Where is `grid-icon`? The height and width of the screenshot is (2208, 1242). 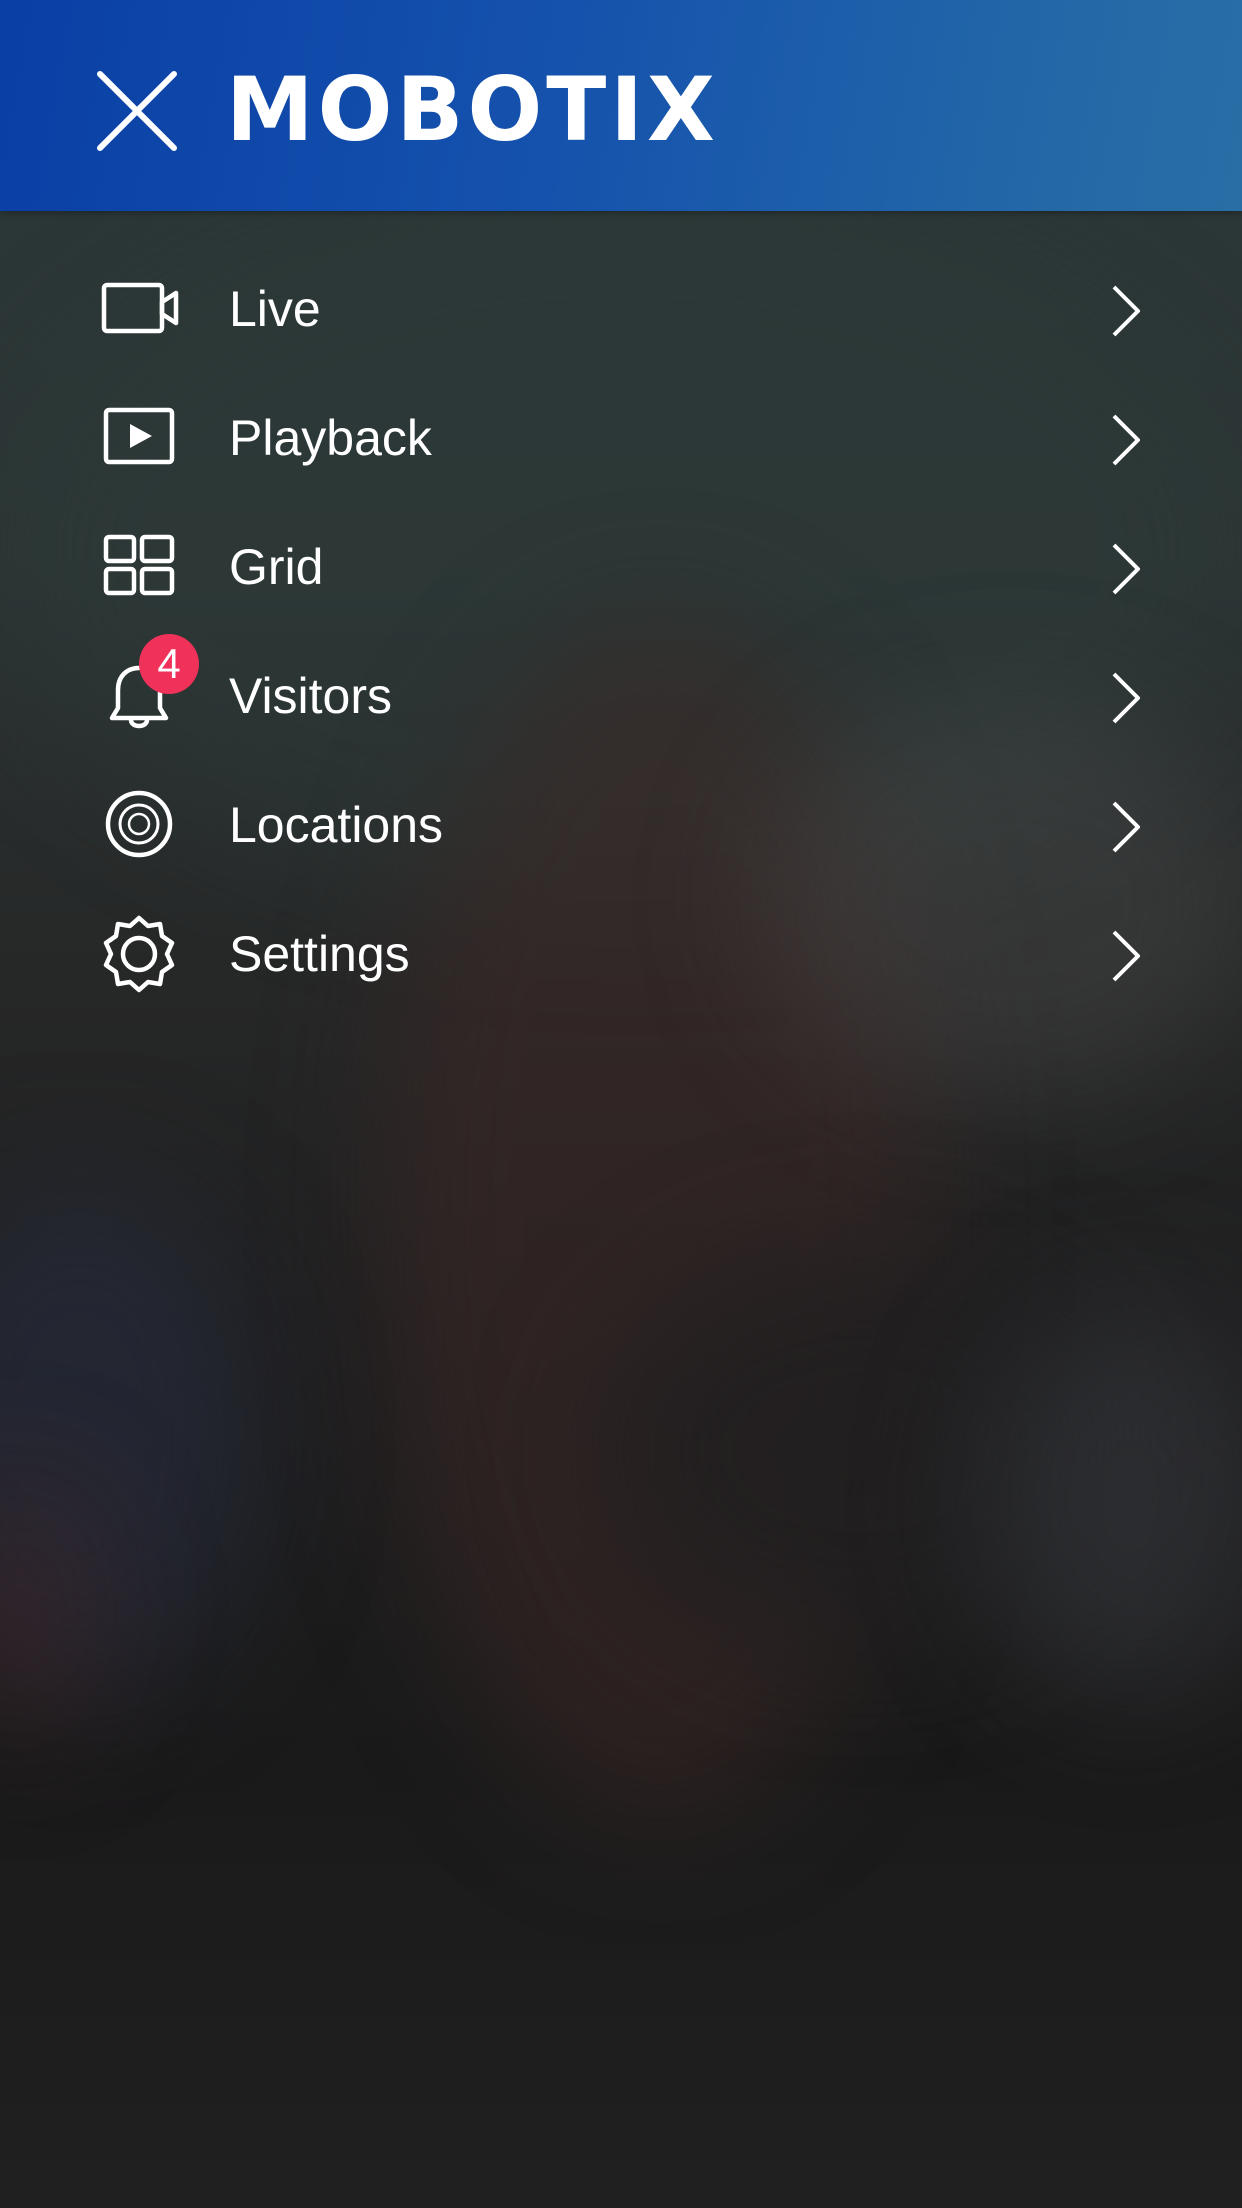 grid-icon is located at coordinates (140, 567).